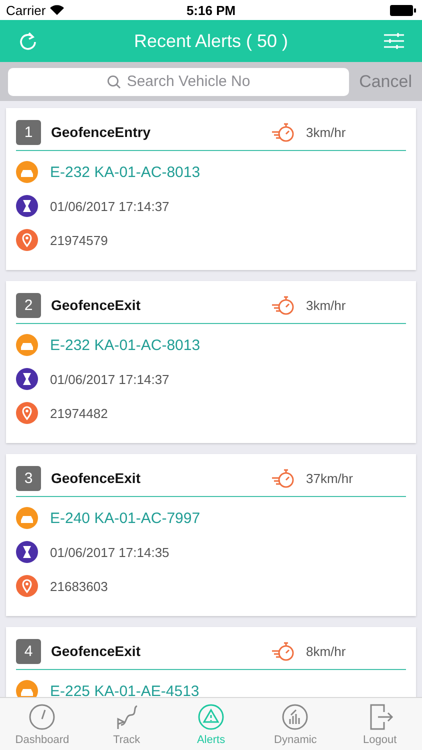  I want to click on gauge-icon, so click(42, 716).